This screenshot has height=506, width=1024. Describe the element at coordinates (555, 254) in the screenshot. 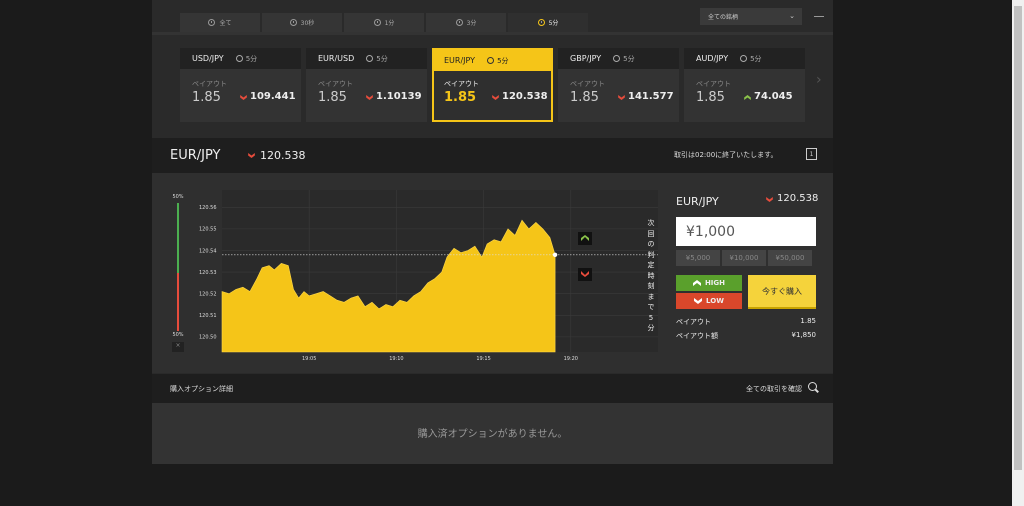

I see `current-rate-marker` at that location.